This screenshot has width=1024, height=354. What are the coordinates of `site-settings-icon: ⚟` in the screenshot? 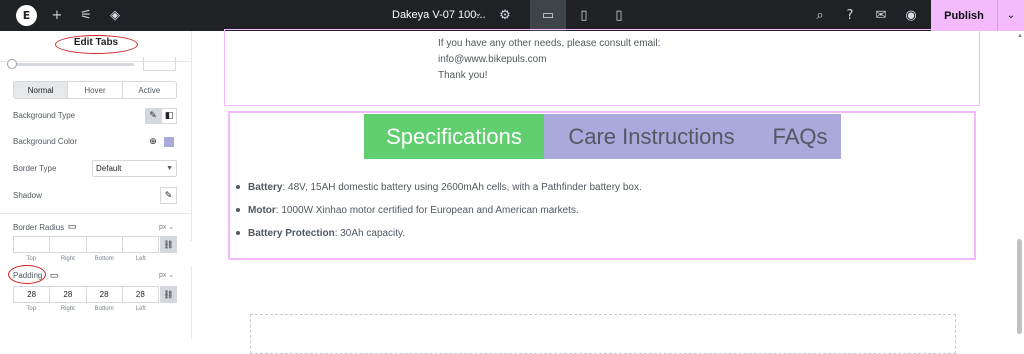 It's located at (86, 15).